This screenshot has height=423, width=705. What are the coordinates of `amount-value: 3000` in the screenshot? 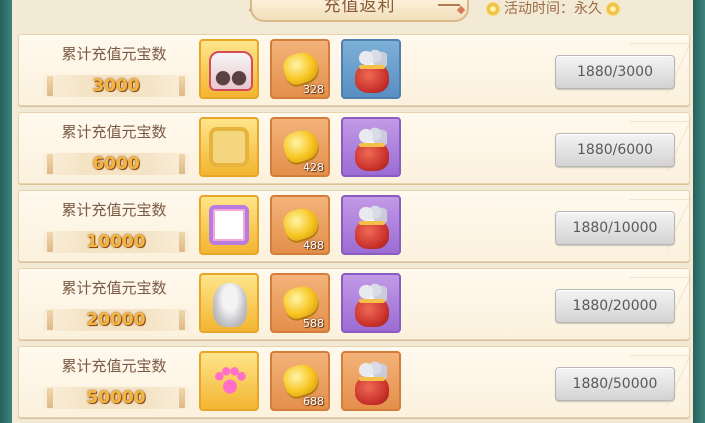 It's located at (116, 86).